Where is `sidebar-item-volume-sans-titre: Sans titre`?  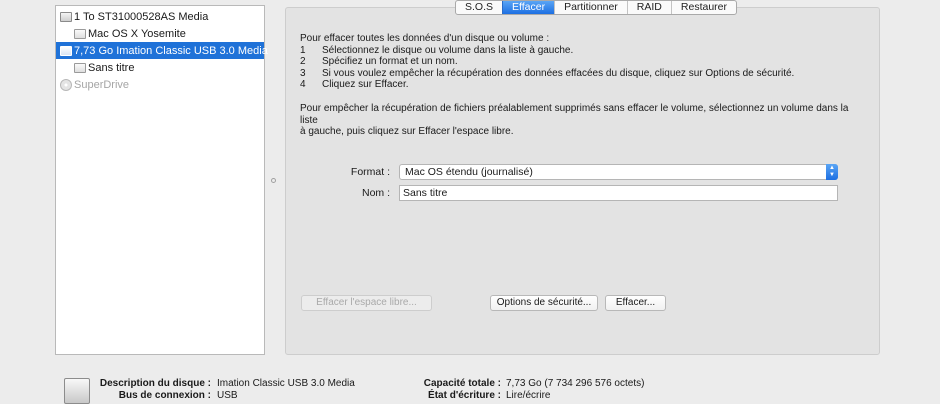 sidebar-item-volume-sans-titre: Sans titre is located at coordinates (160, 67).